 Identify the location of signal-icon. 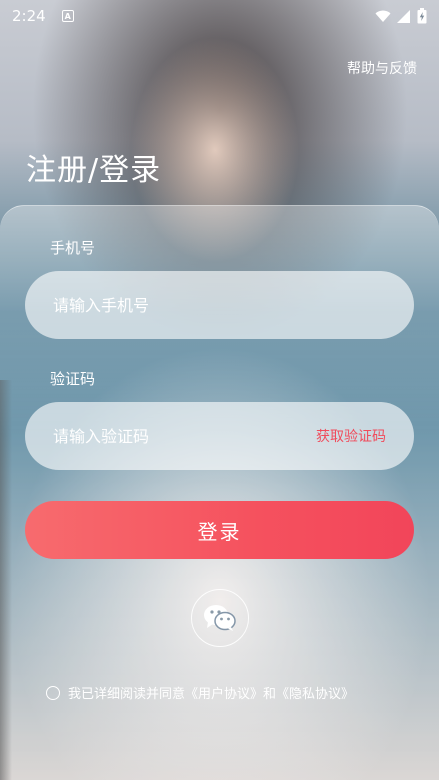
(403, 16).